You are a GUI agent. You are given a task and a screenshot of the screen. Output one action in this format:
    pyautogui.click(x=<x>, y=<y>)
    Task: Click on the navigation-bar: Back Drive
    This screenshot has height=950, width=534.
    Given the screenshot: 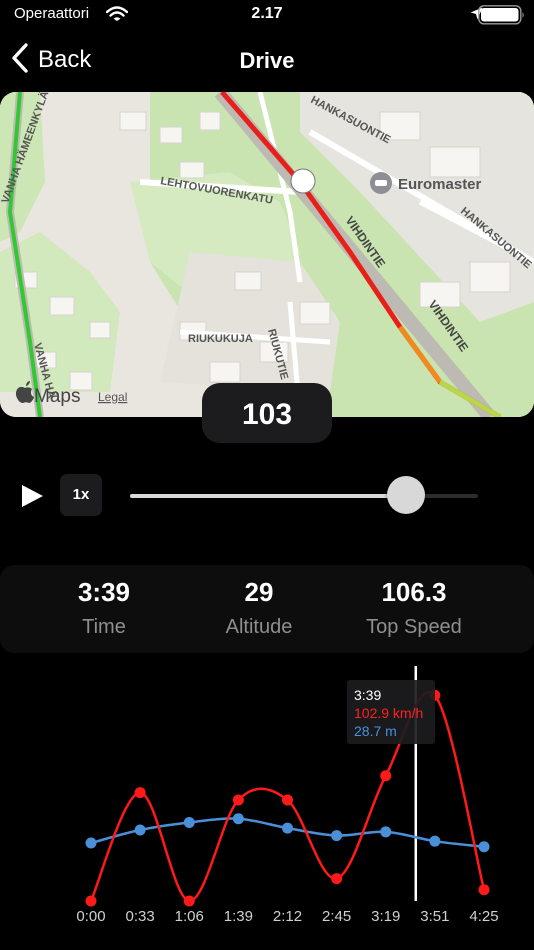 What is the action you would take?
    pyautogui.click(x=267, y=60)
    